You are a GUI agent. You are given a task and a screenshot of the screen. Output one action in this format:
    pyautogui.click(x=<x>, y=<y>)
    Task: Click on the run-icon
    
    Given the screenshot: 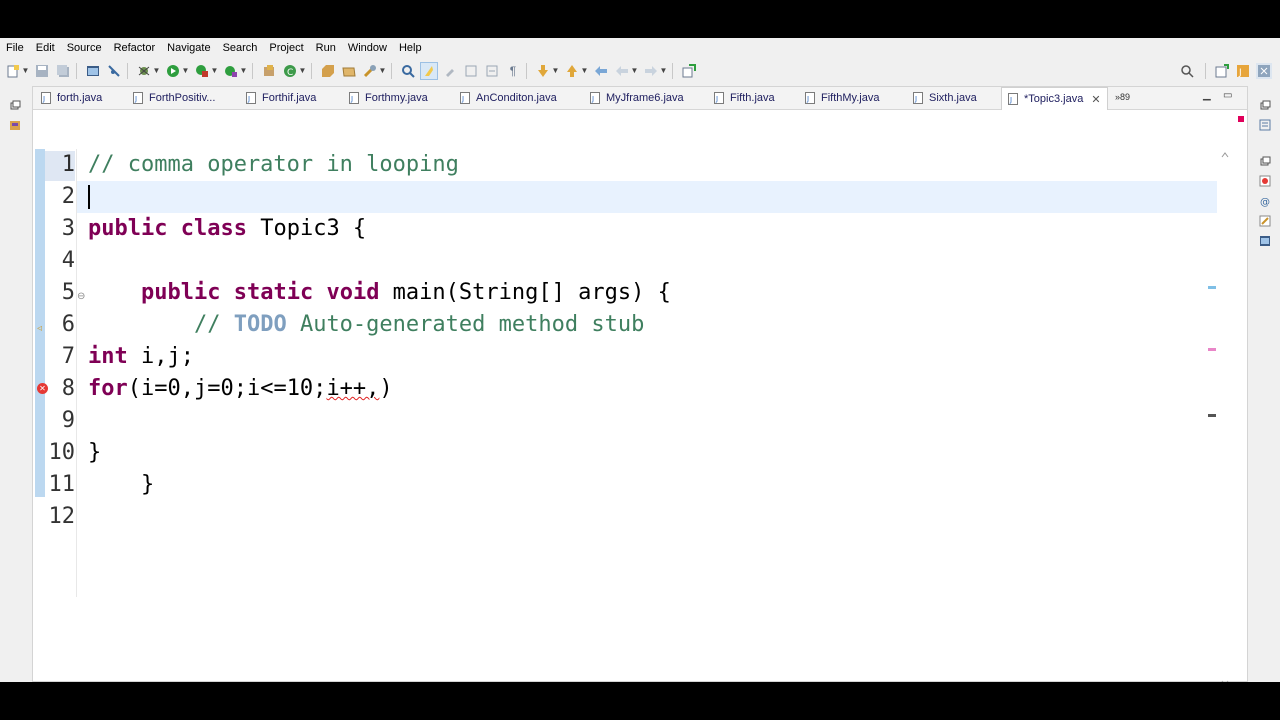 What is the action you would take?
    pyautogui.click(x=173, y=71)
    